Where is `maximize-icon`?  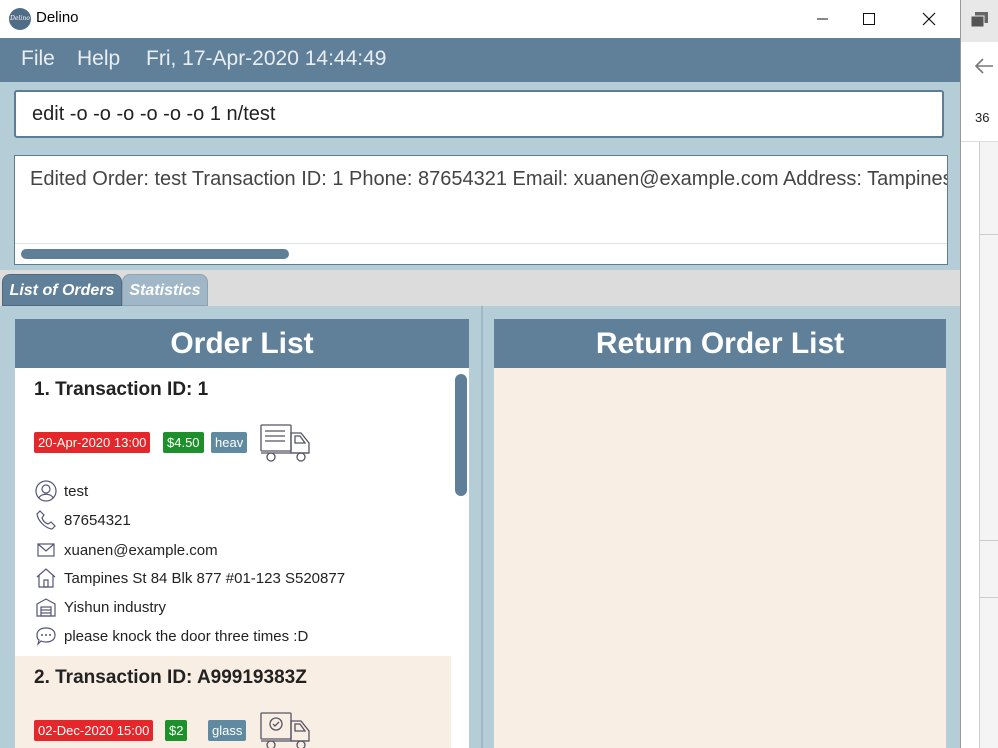
maximize-icon is located at coordinates (869, 19).